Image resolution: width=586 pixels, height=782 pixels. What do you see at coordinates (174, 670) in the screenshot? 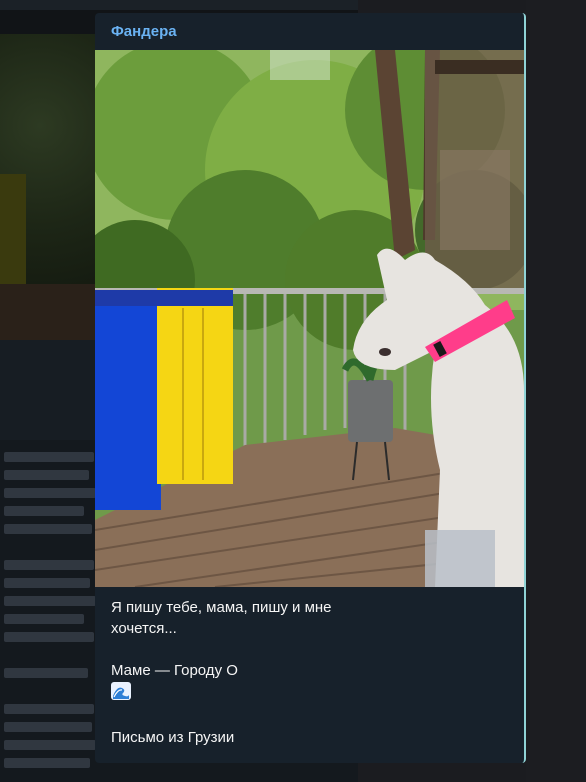
I see `caption-line: Маме — Городу О` at bounding box center [174, 670].